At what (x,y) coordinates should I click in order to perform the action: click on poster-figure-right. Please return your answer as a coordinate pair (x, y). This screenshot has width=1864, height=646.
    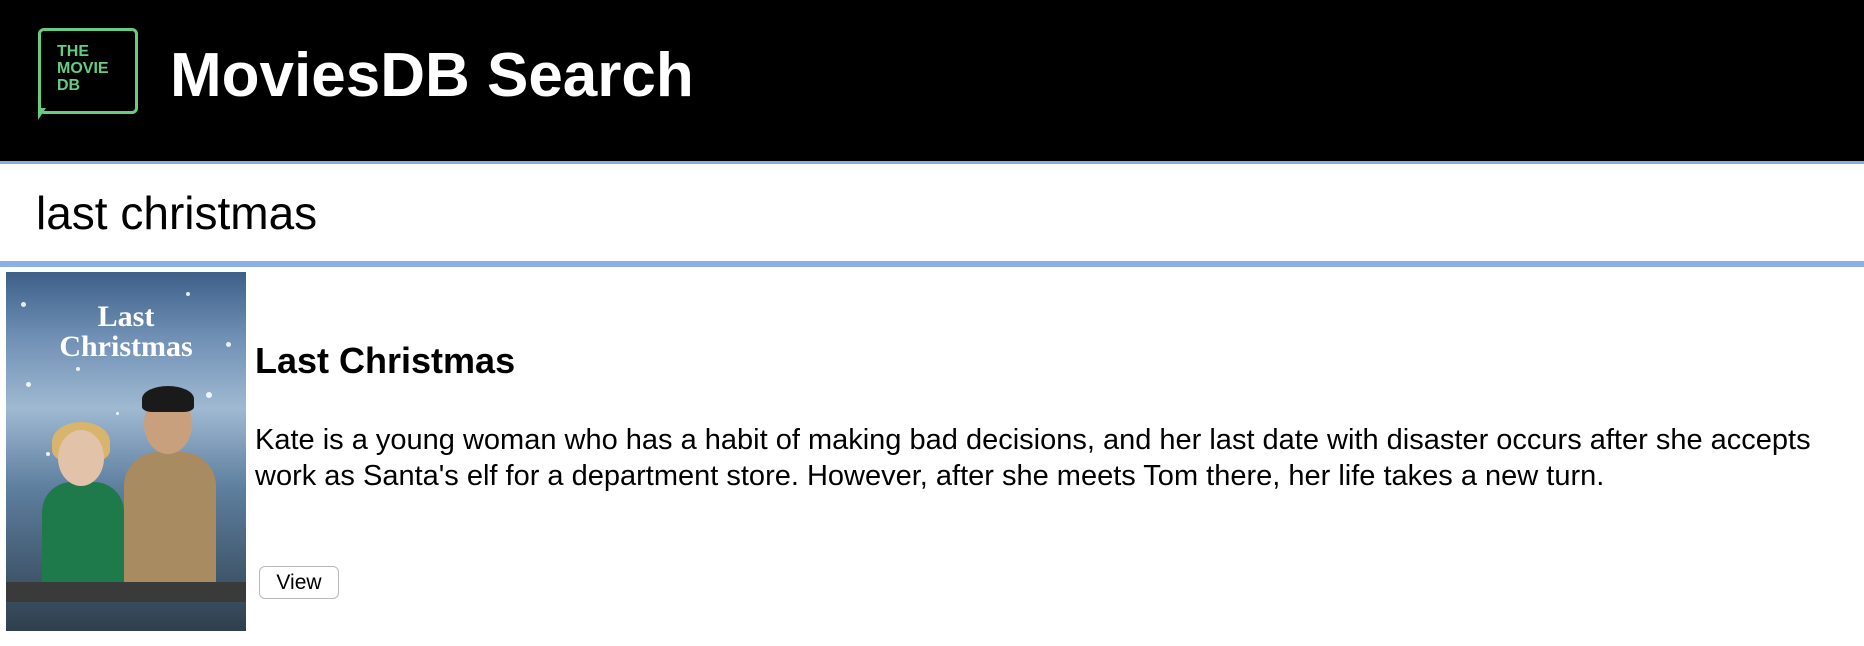
    Looking at the image, I should click on (170, 522).